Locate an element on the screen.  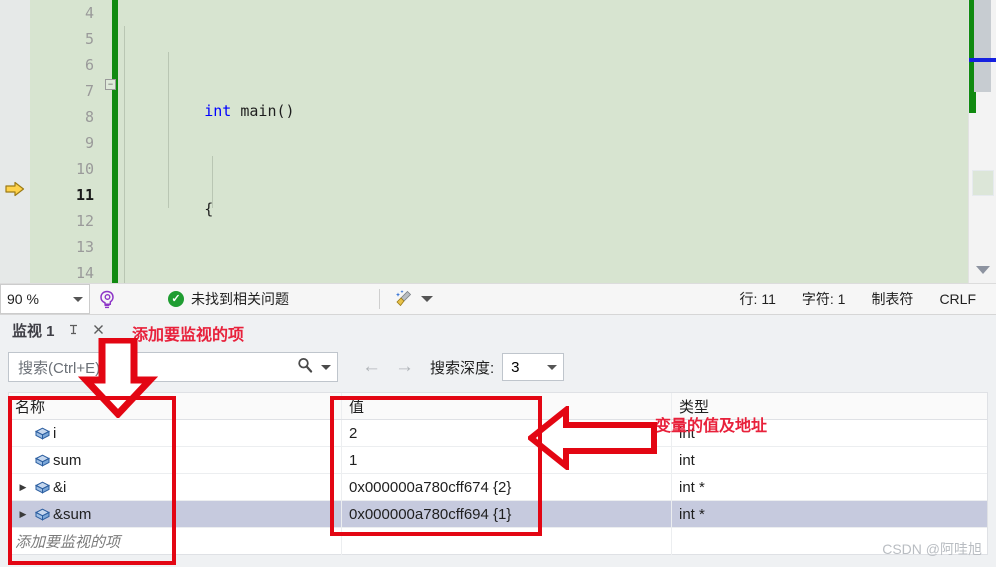
add-watch-placeholder: 添加要监视的项 is located at coordinates (68, 542).